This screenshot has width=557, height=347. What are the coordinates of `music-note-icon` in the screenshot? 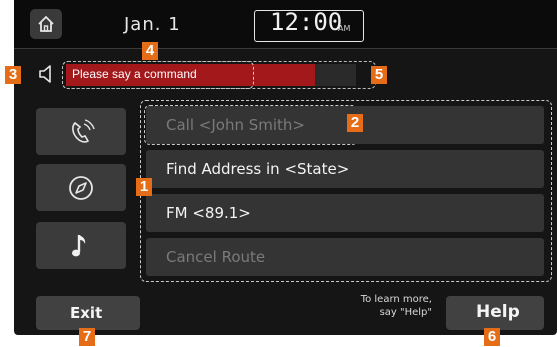 It's located at (79, 245).